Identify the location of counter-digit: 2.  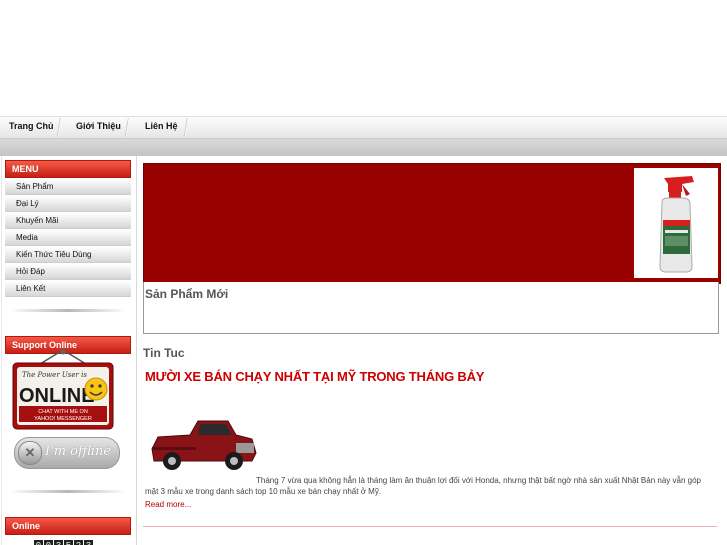
(78, 542).